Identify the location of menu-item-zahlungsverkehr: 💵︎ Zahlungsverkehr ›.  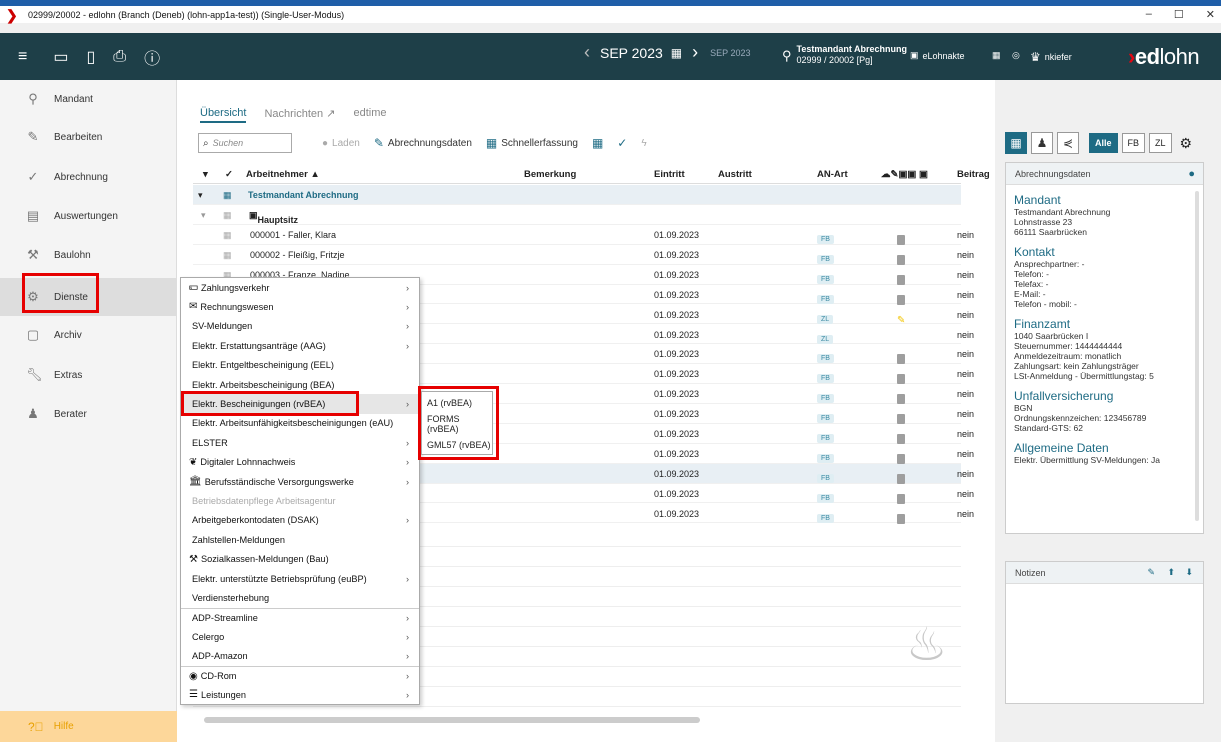
(300, 288).